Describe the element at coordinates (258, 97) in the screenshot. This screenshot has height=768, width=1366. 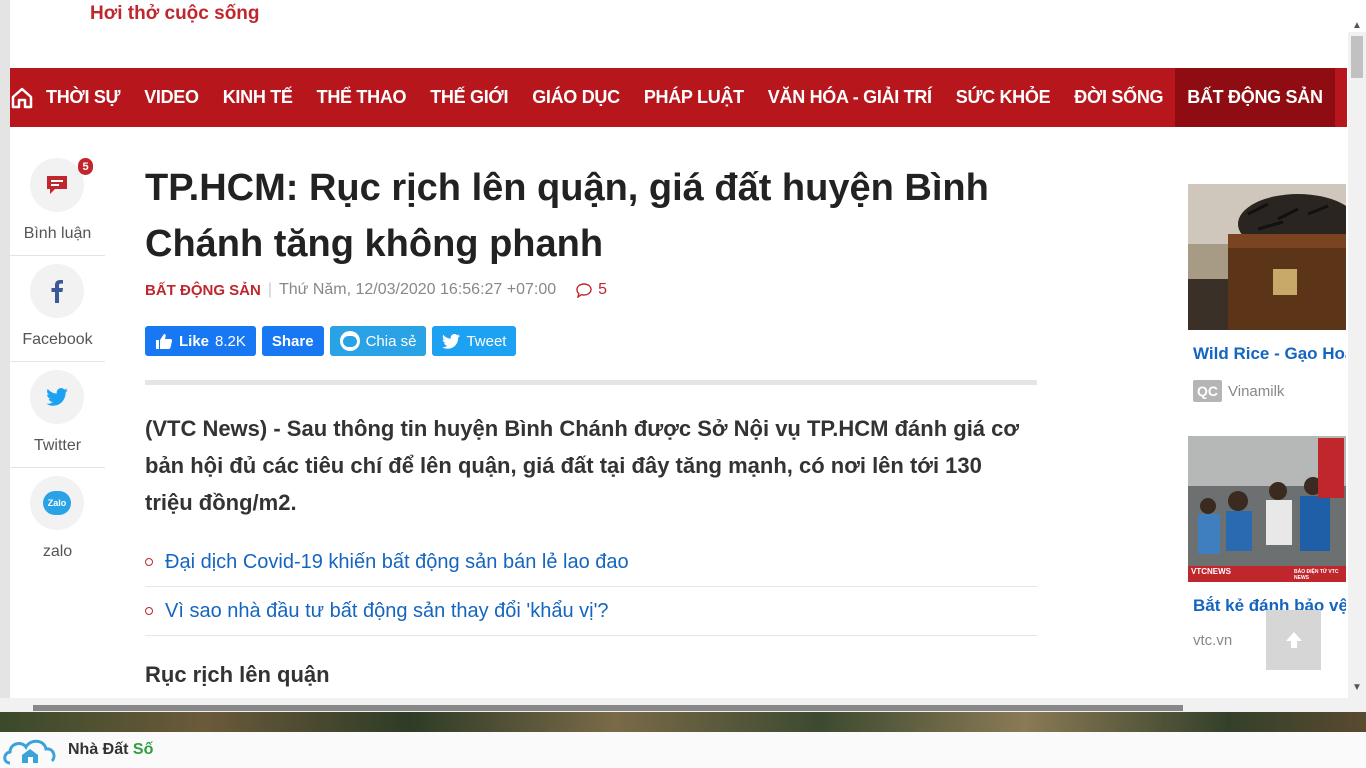
I see `nav-item-kinh-te: KINH TẾ` at that location.